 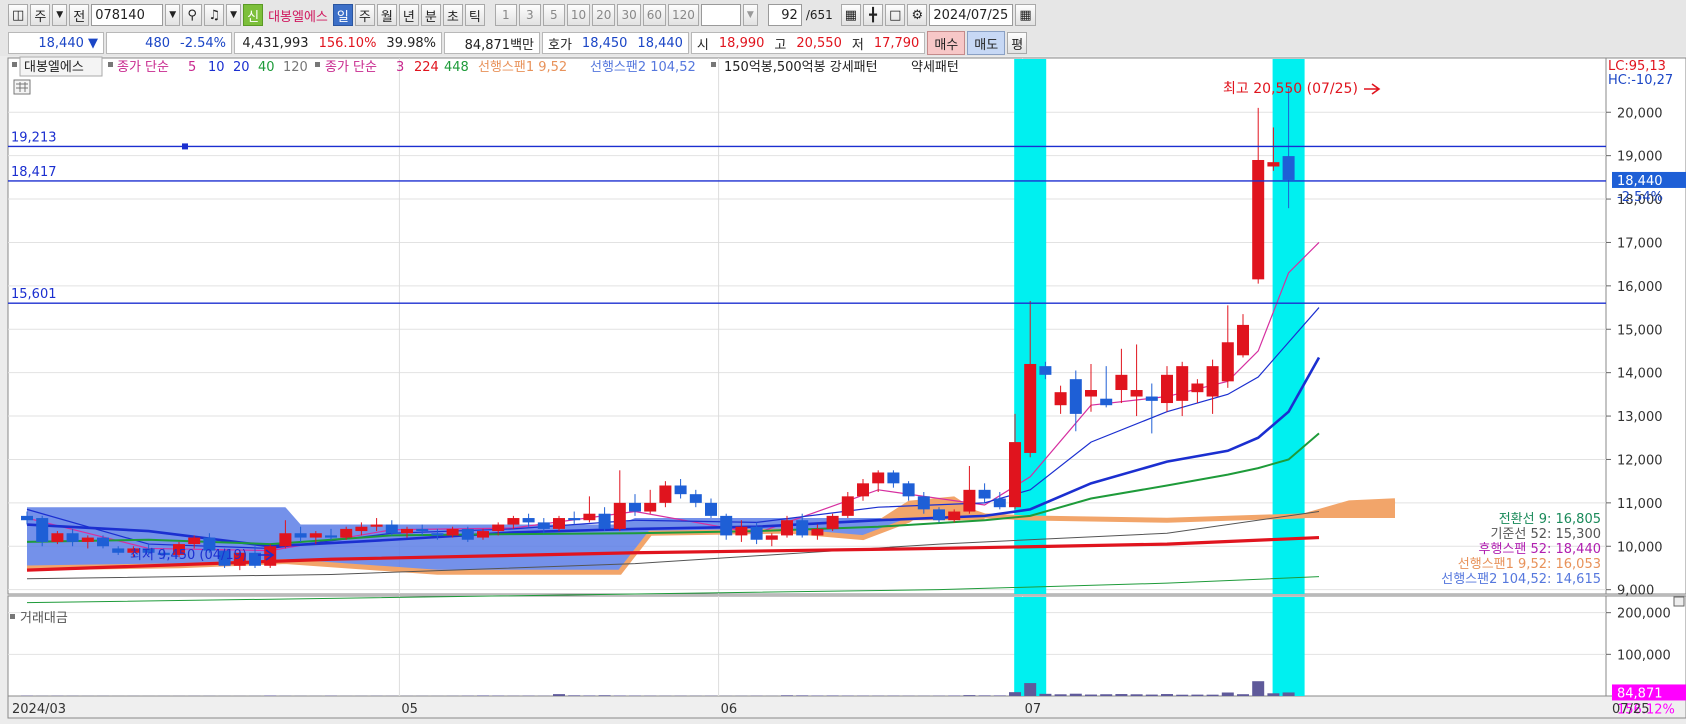 What do you see at coordinates (946, 43) in the screenshot?
I see `buy-button: 매수` at bounding box center [946, 43].